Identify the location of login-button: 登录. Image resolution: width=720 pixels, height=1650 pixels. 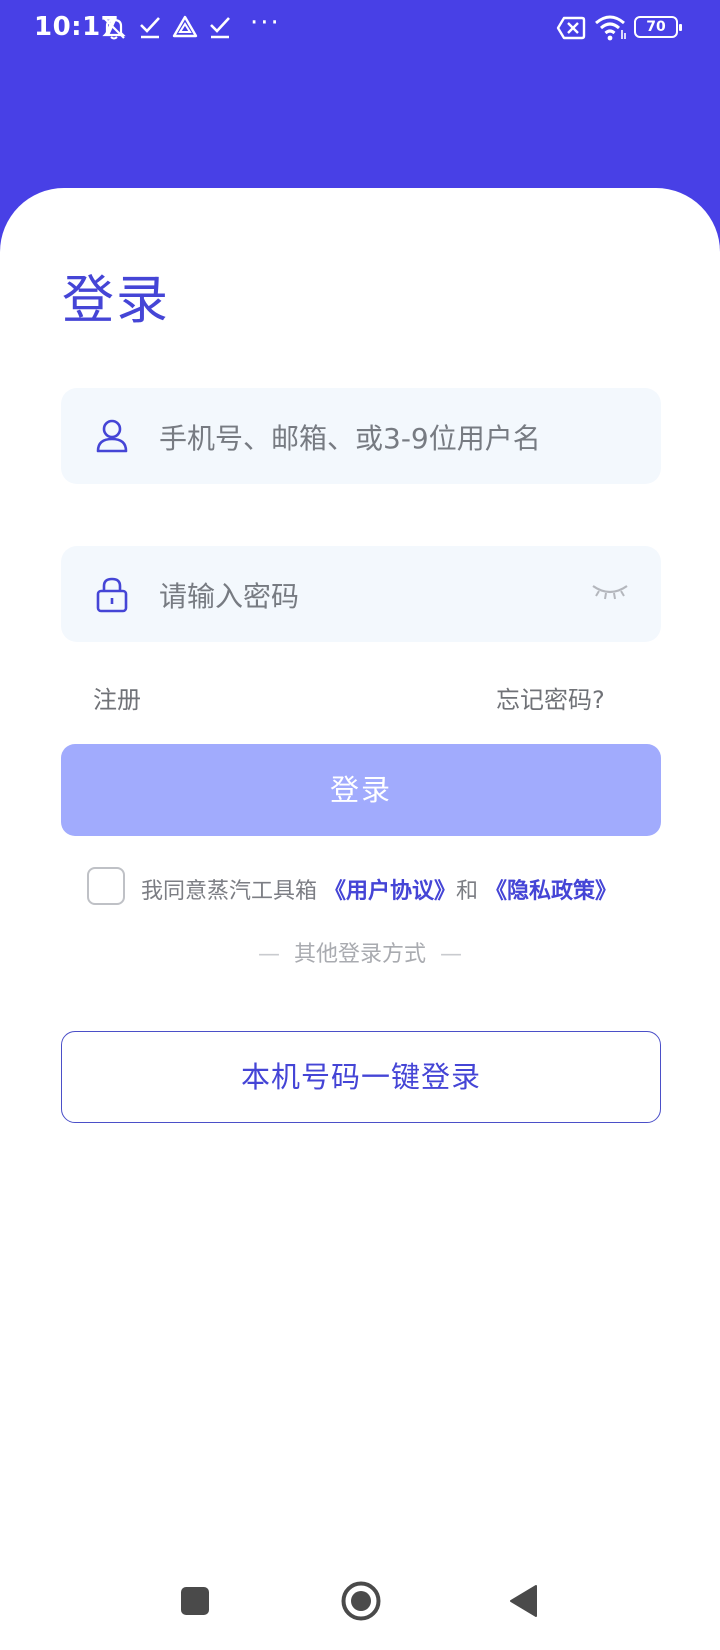
(361, 790).